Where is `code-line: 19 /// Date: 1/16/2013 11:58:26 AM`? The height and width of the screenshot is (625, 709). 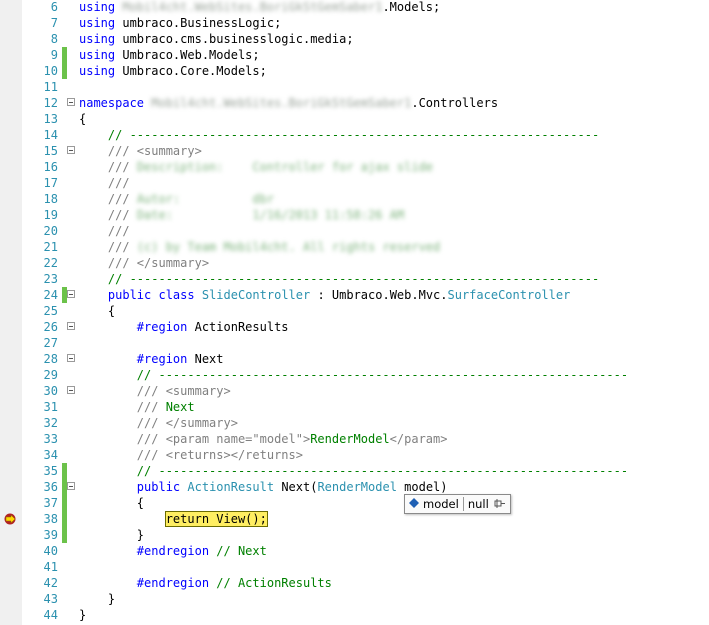
code-line: 19 /// Date: 1/16/2013 11:58:26 AM is located at coordinates (354, 215).